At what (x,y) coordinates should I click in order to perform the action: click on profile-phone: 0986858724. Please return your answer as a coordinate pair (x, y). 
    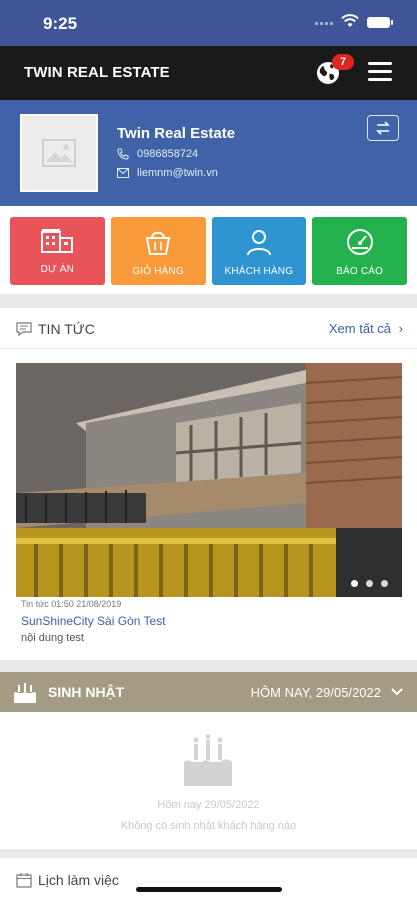
    Looking at the image, I should click on (167, 154).